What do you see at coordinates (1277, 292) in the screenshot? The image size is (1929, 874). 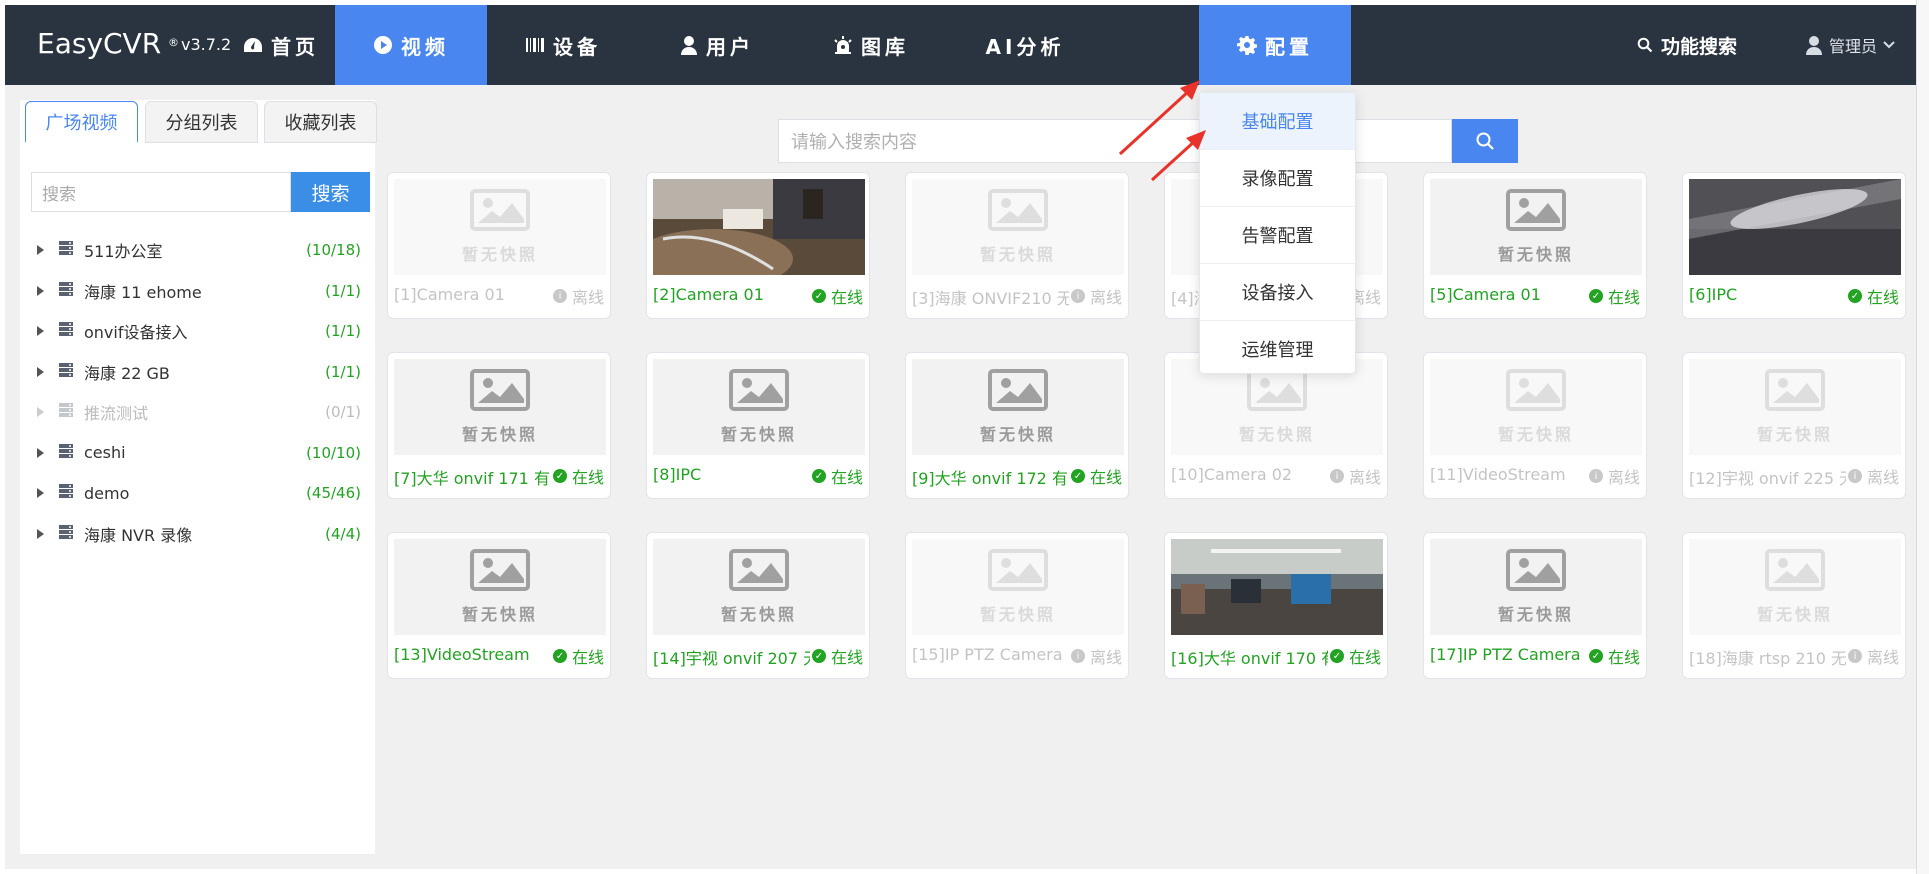 I see `dropdown-item: 设备接入` at bounding box center [1277, 292].